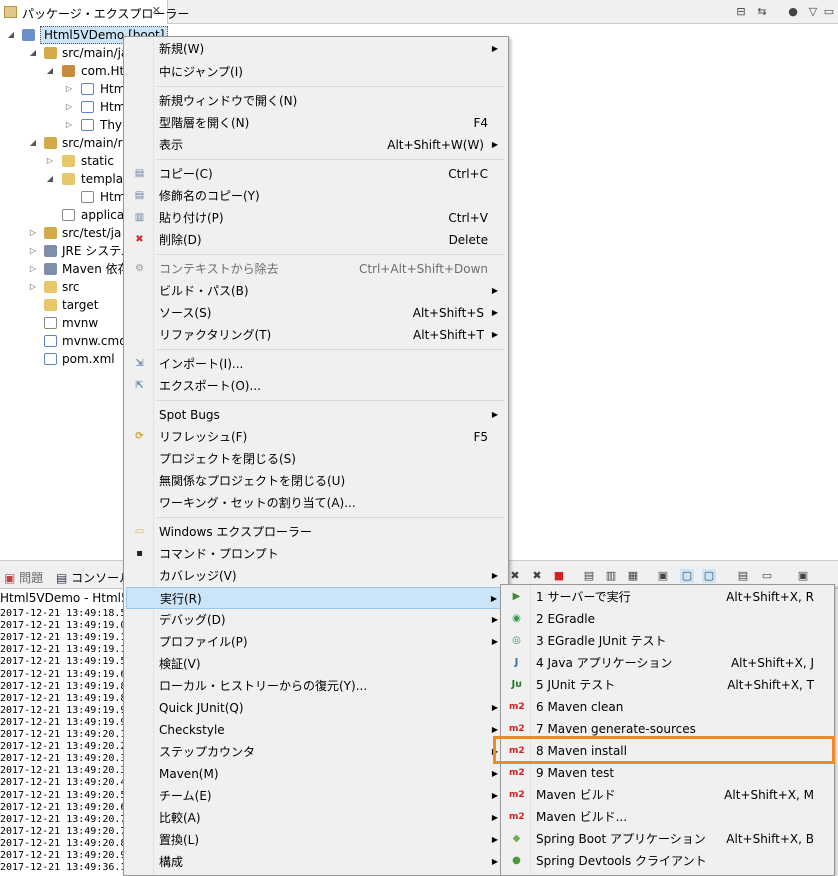 The height and width of the screenshot is (876, 838). I want to click on terminal-icon: ▪, so click(139, 553).